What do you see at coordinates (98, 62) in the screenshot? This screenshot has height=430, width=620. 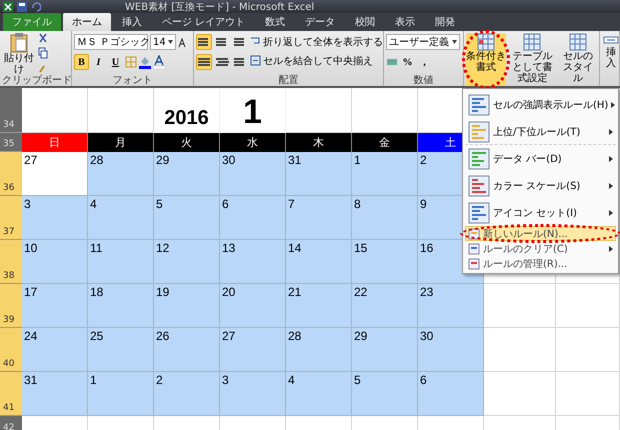 I see `font-style-button: I` at bounding box center [98, 62].